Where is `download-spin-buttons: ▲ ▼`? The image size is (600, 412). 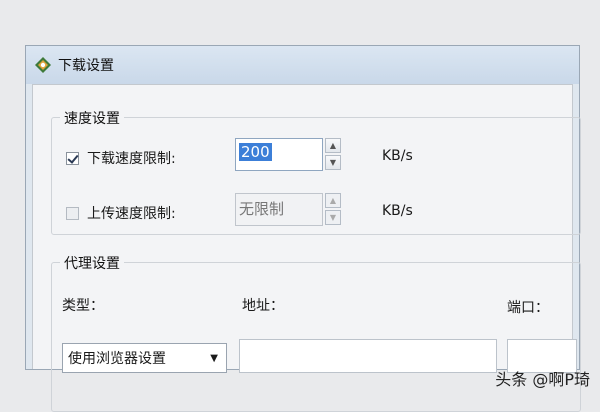
download-spin-buttons: ▲ ▼ is located at coordinates (333, 155).